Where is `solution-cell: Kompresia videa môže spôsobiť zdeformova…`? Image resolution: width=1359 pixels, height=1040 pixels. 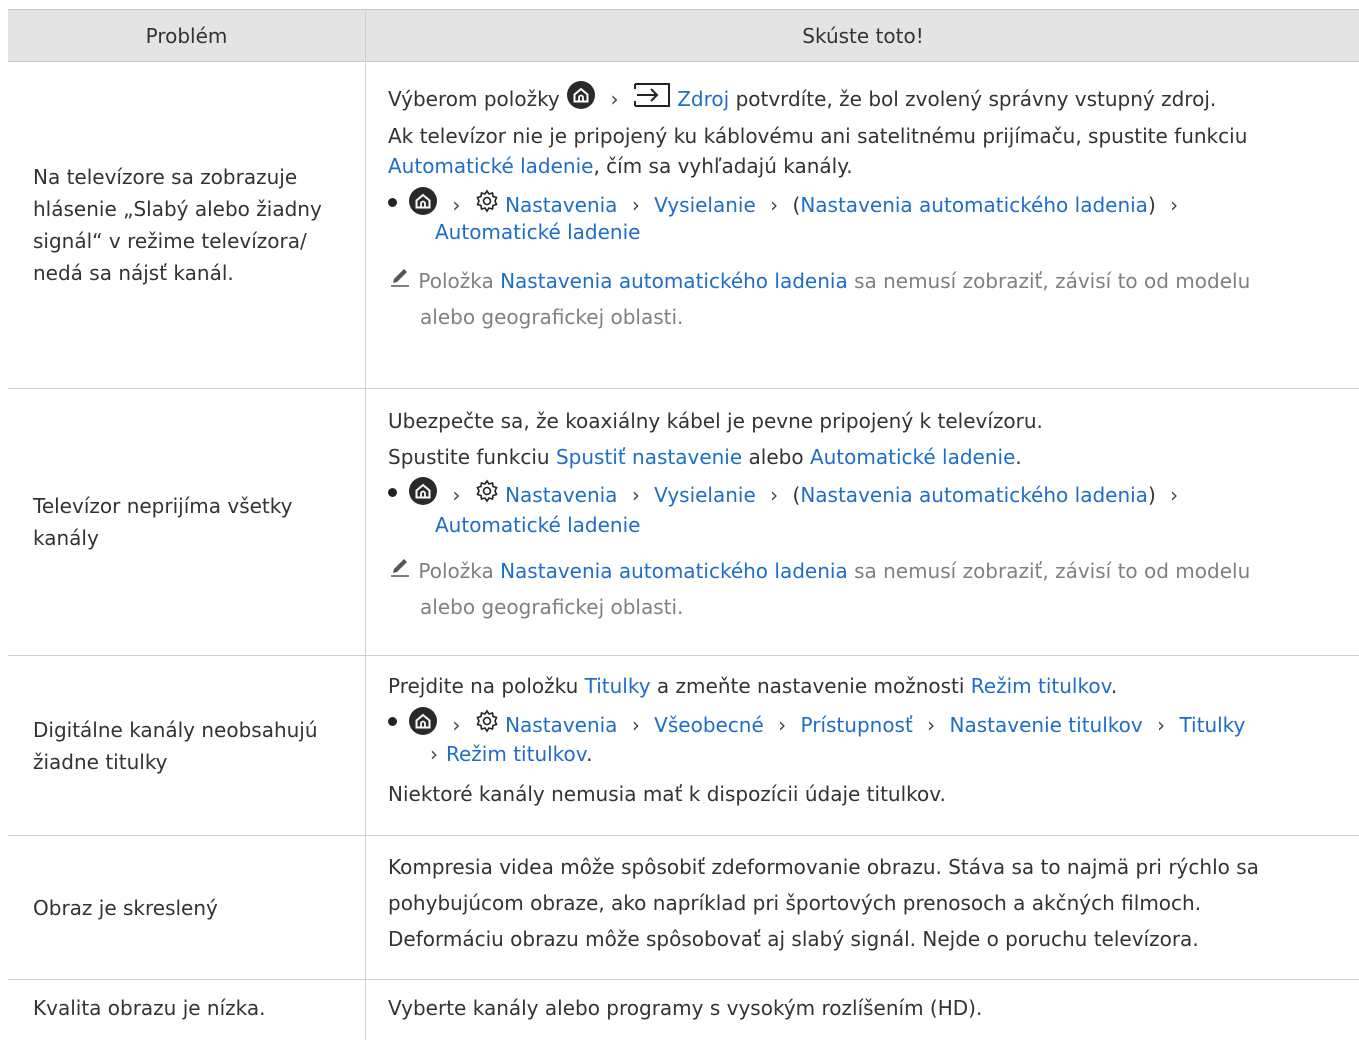
solution-cell: Kompresia videa môže spôsobiť zdeformova… is located at coordinates (862, 907).